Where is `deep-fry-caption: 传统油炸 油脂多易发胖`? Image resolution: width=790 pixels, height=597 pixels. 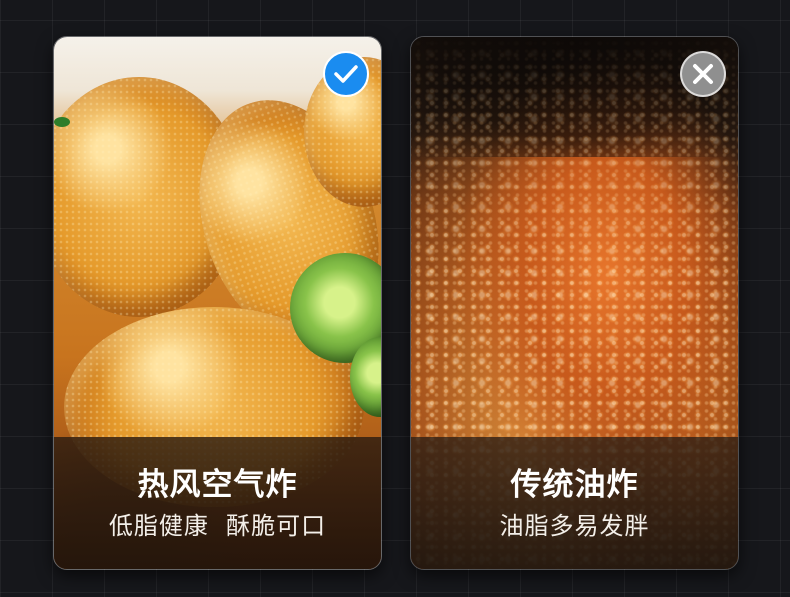 deep-fry-caption: 传统油炸 油脂多易发胖 is located at coordinates (574, 503).